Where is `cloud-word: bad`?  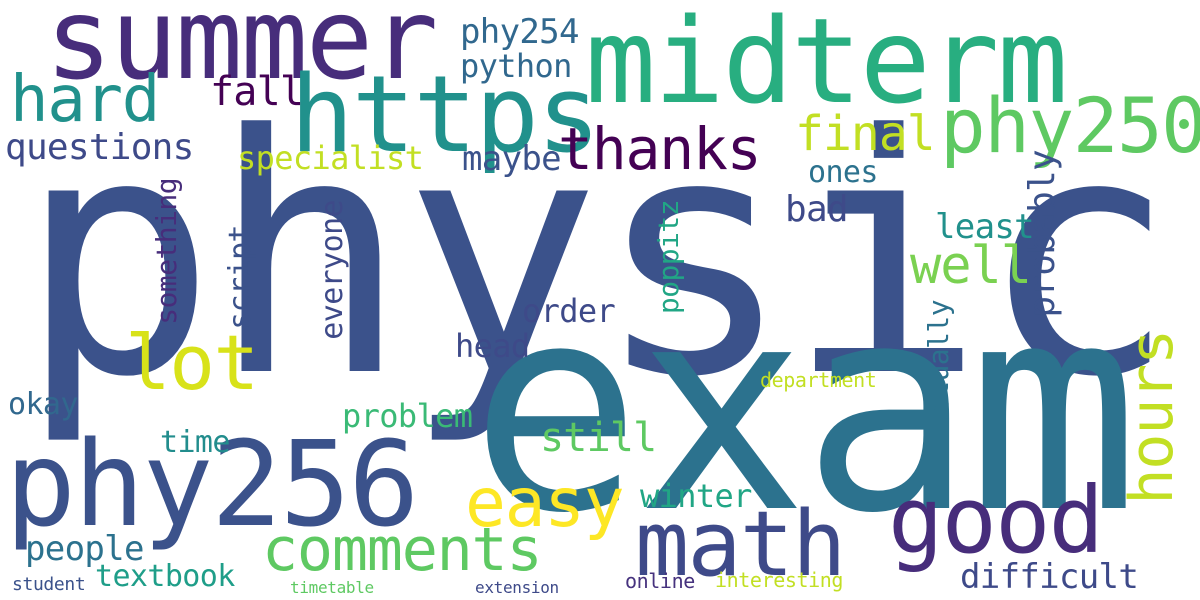
cloud-word: bad is located at coordinates (817, 209).